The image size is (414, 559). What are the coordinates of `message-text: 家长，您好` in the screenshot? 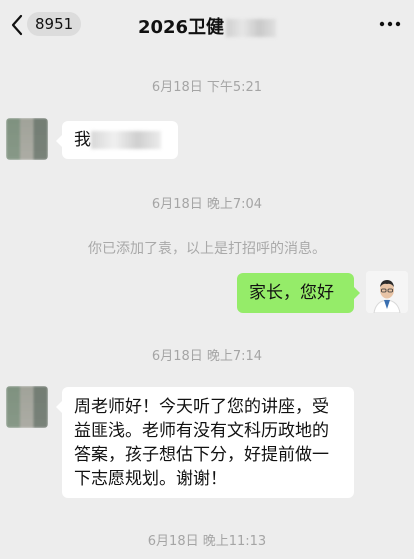 It's located at (291, 293).